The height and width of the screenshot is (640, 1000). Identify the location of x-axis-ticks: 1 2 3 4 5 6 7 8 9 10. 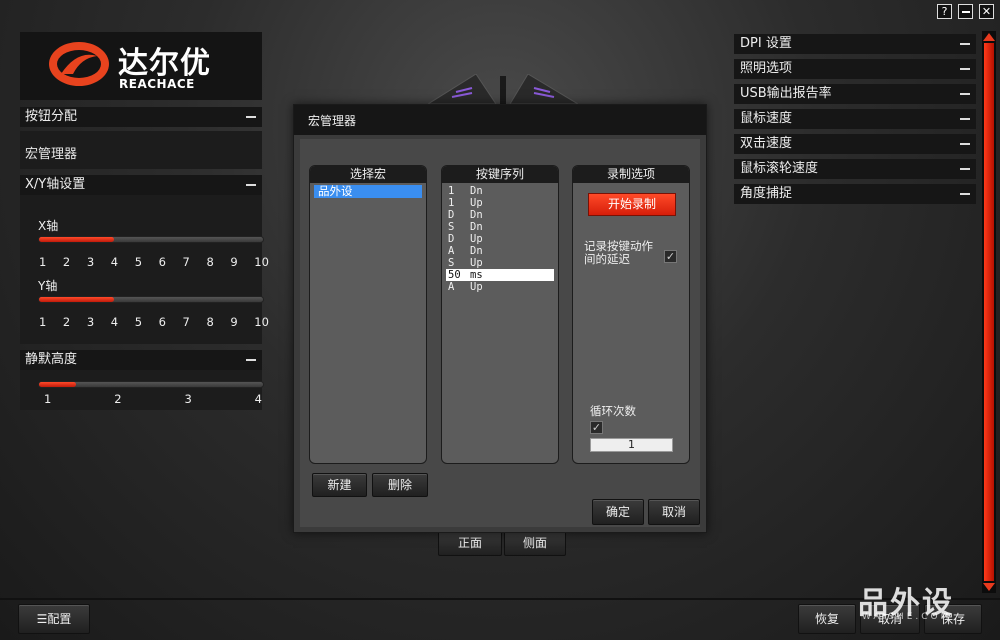
(154, 262).